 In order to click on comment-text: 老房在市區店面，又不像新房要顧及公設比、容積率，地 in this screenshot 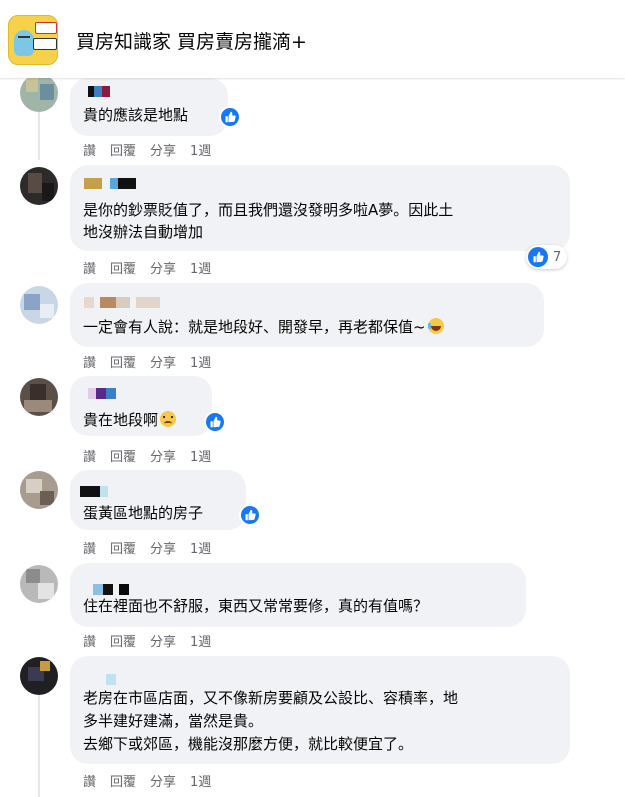, I will do `click(271, 698)`.